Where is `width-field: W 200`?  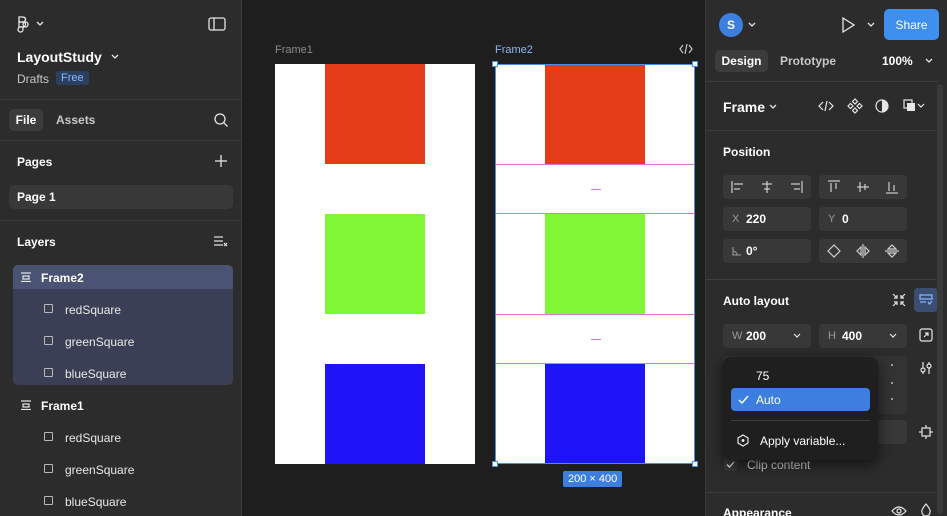 width-field: W 200 is located at coordinates (767, 336).